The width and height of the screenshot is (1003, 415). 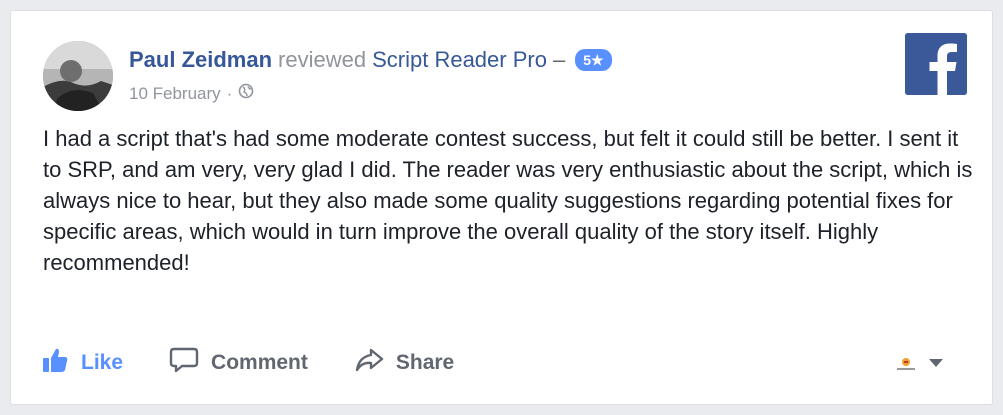 What do you see at coordinates (322, 59) in the screenshot?
I see `action-text: reviewed` at bounding box center [322, 59].